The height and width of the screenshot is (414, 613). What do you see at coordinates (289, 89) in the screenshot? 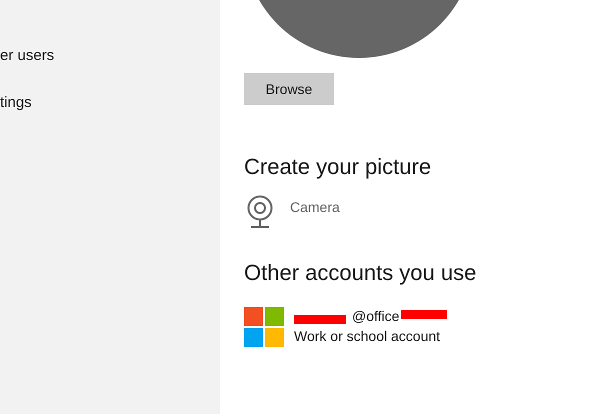
I see `browse-button: Browse` at bounding box center [289, 89].